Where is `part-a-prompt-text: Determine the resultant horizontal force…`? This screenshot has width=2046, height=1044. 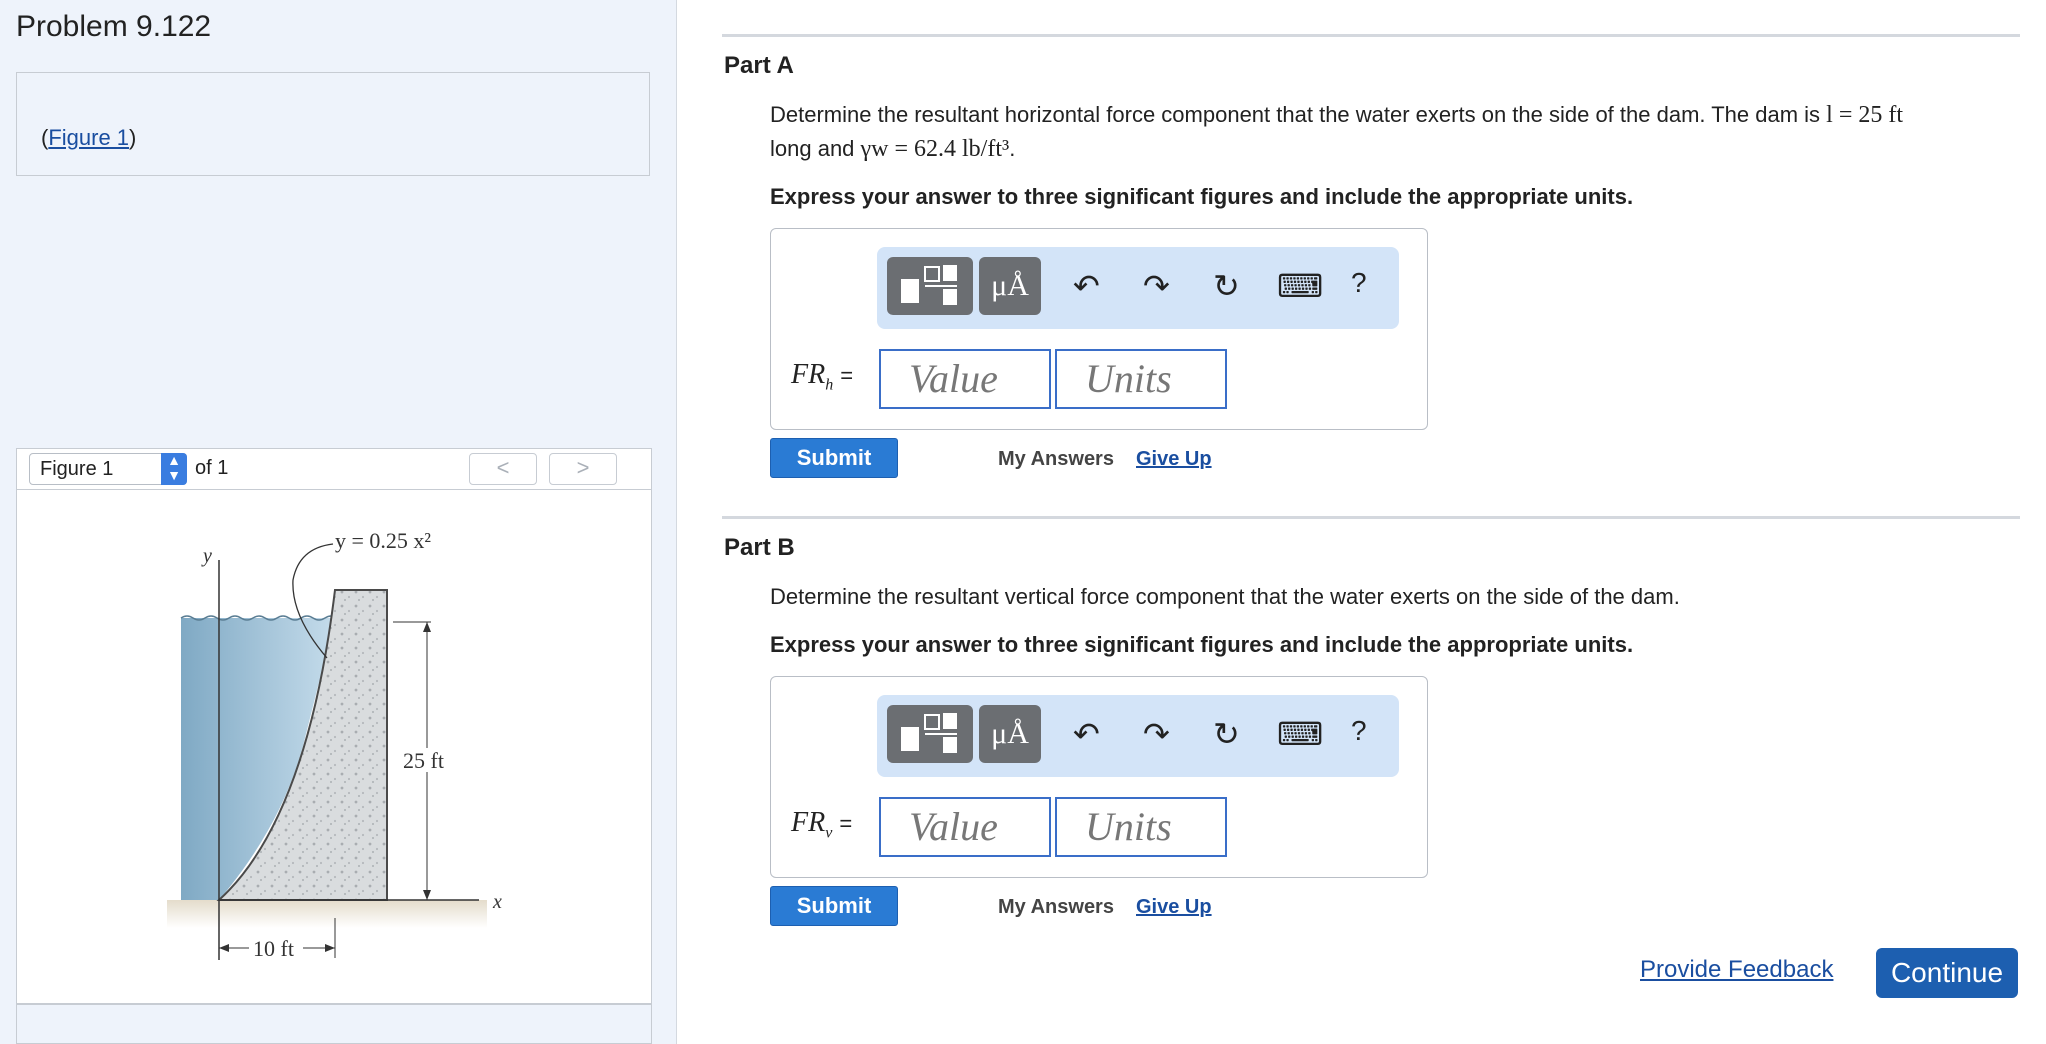
part-a-prompt-text: Determine the resultant horizontal force… is located at coordinates (1298, 114).